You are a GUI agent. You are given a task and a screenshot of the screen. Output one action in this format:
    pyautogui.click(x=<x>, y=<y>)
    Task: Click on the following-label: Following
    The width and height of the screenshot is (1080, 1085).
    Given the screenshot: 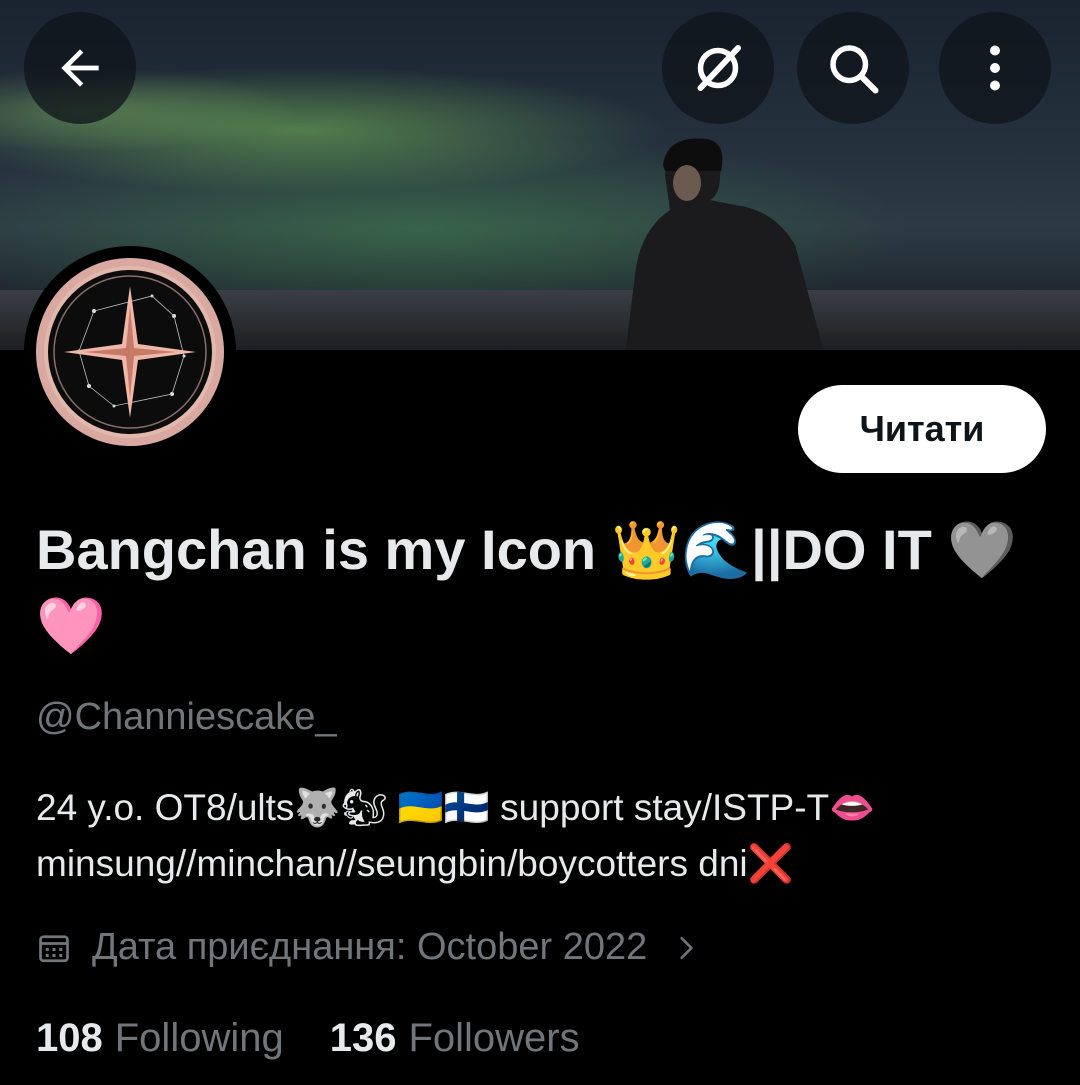 What is the action you would take?
    pyautogui.click(x=199, y=1038)
    